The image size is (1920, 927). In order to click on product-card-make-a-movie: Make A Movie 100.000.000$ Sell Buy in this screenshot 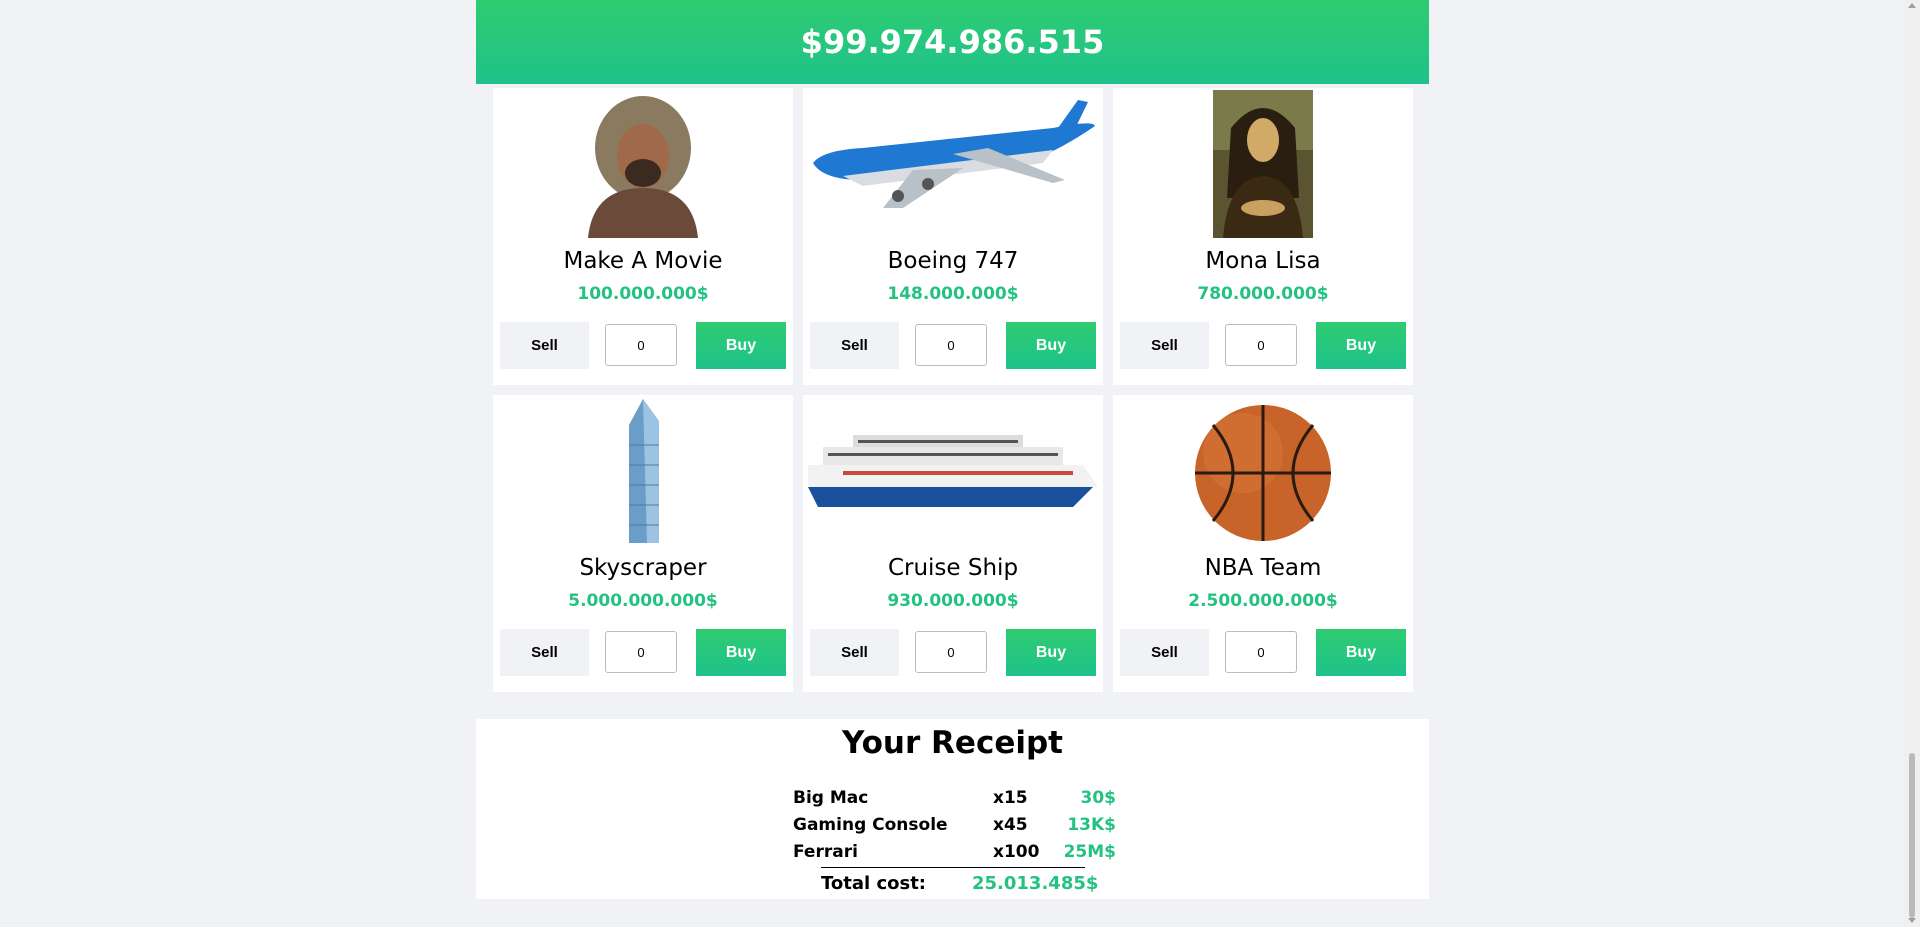, I will do `click(643, 236)`.